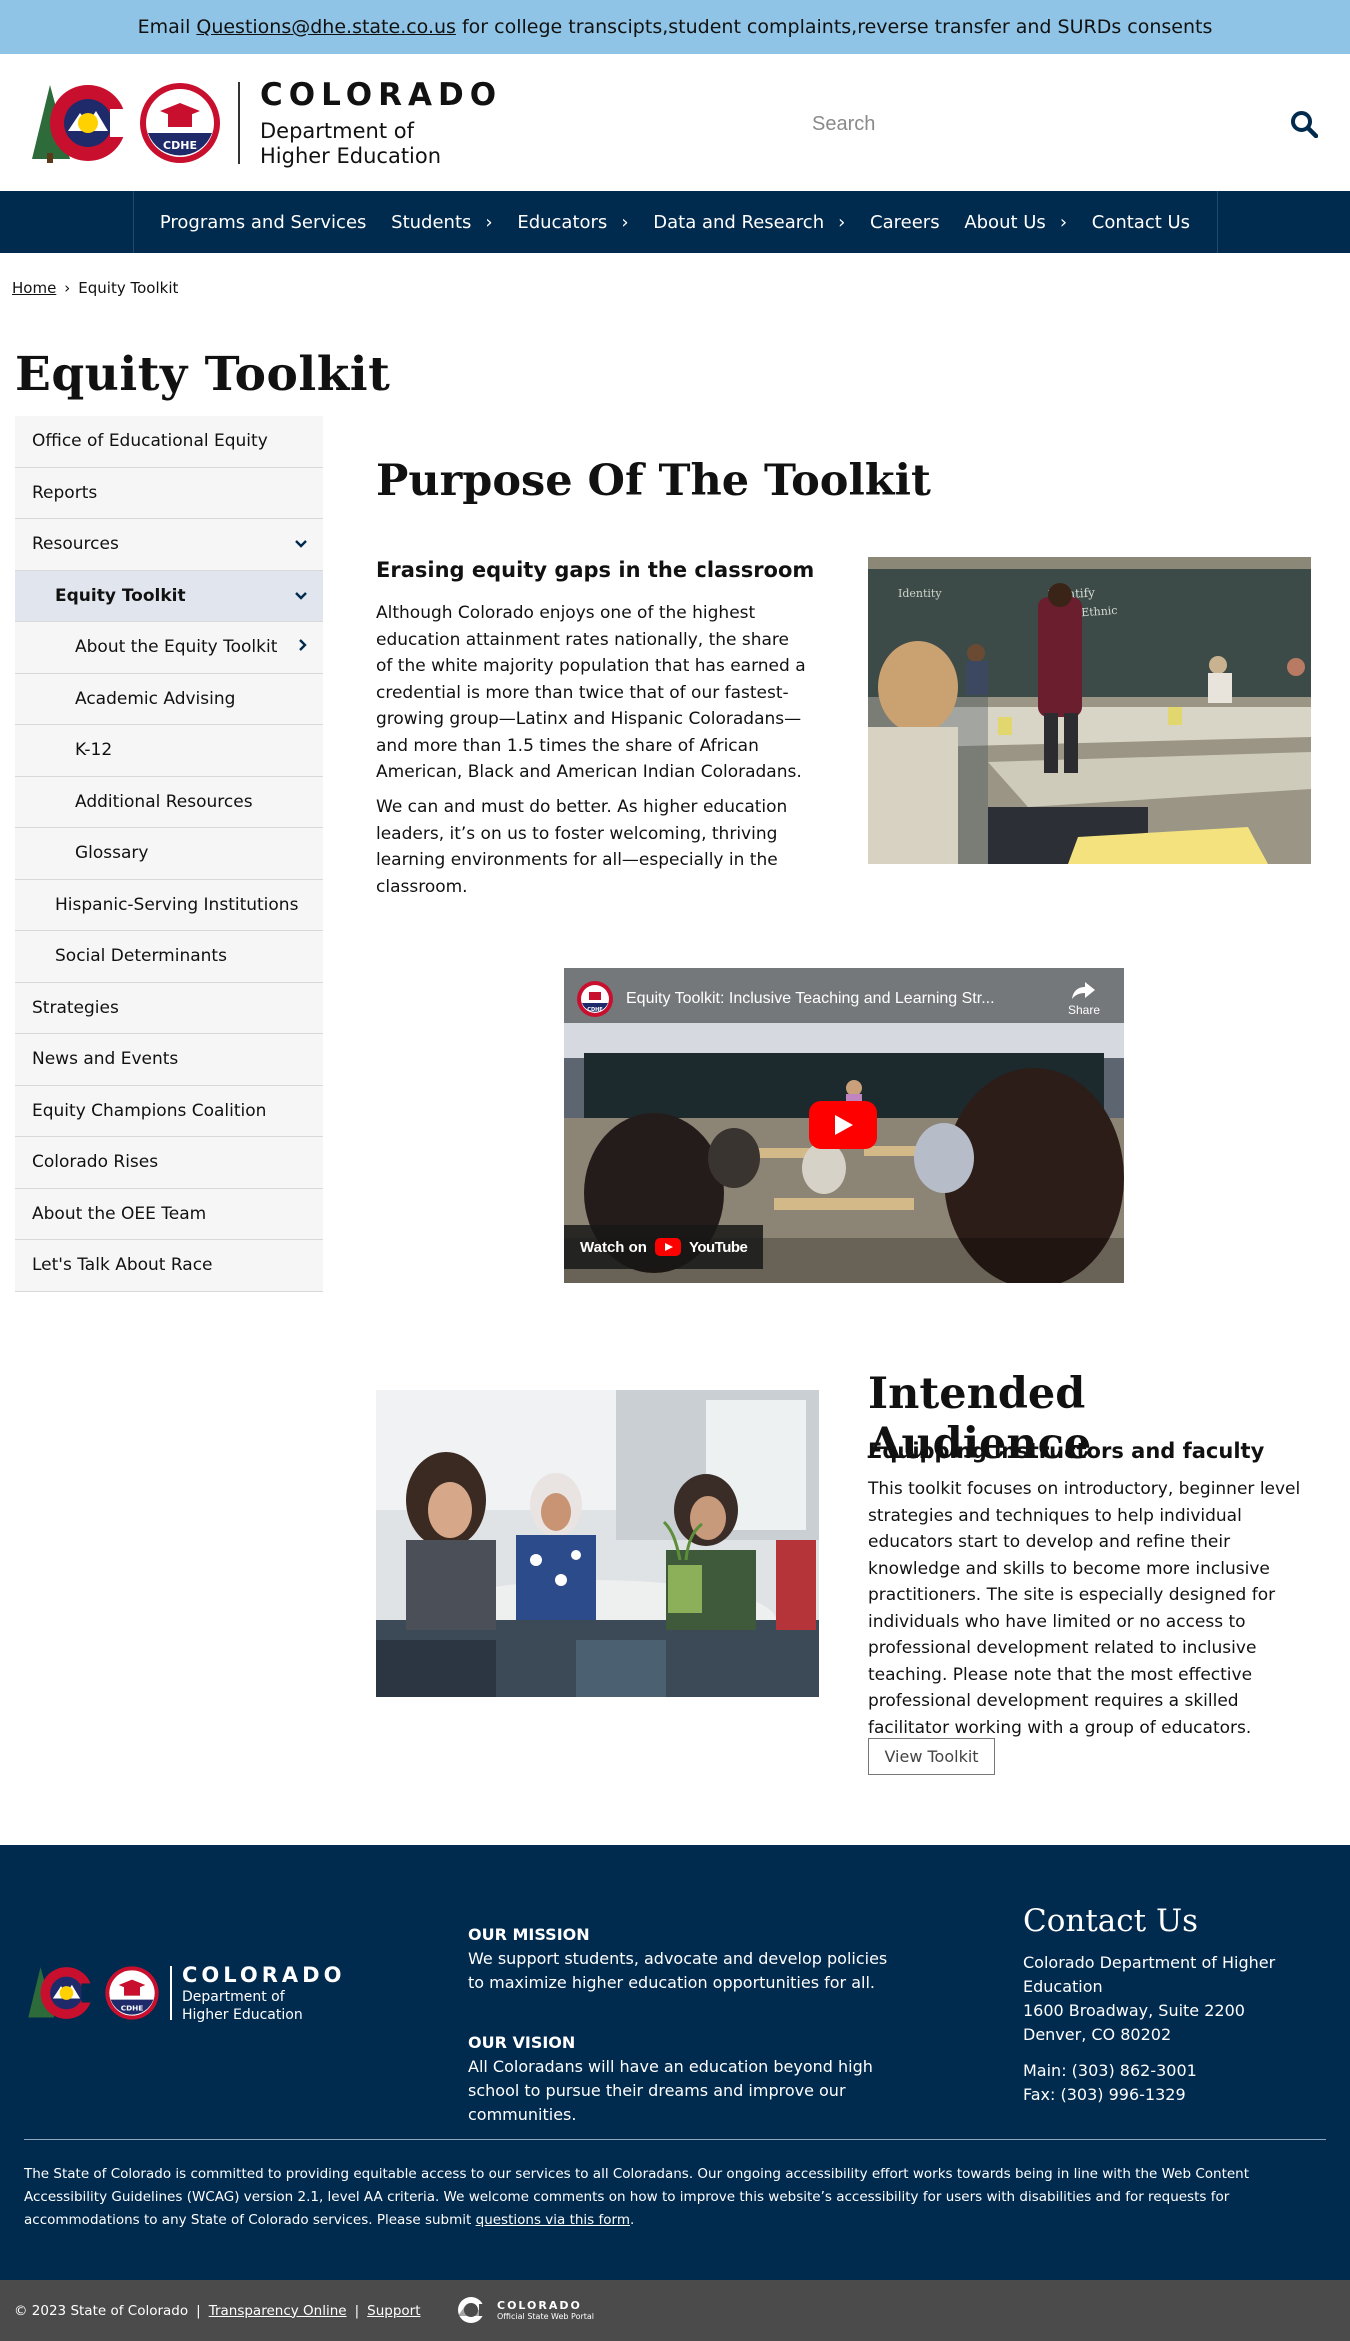  Describe the element at coordinates (101, 2310) in the screenshot. I see `copyright: © 2023 State of Colorado` at that location.